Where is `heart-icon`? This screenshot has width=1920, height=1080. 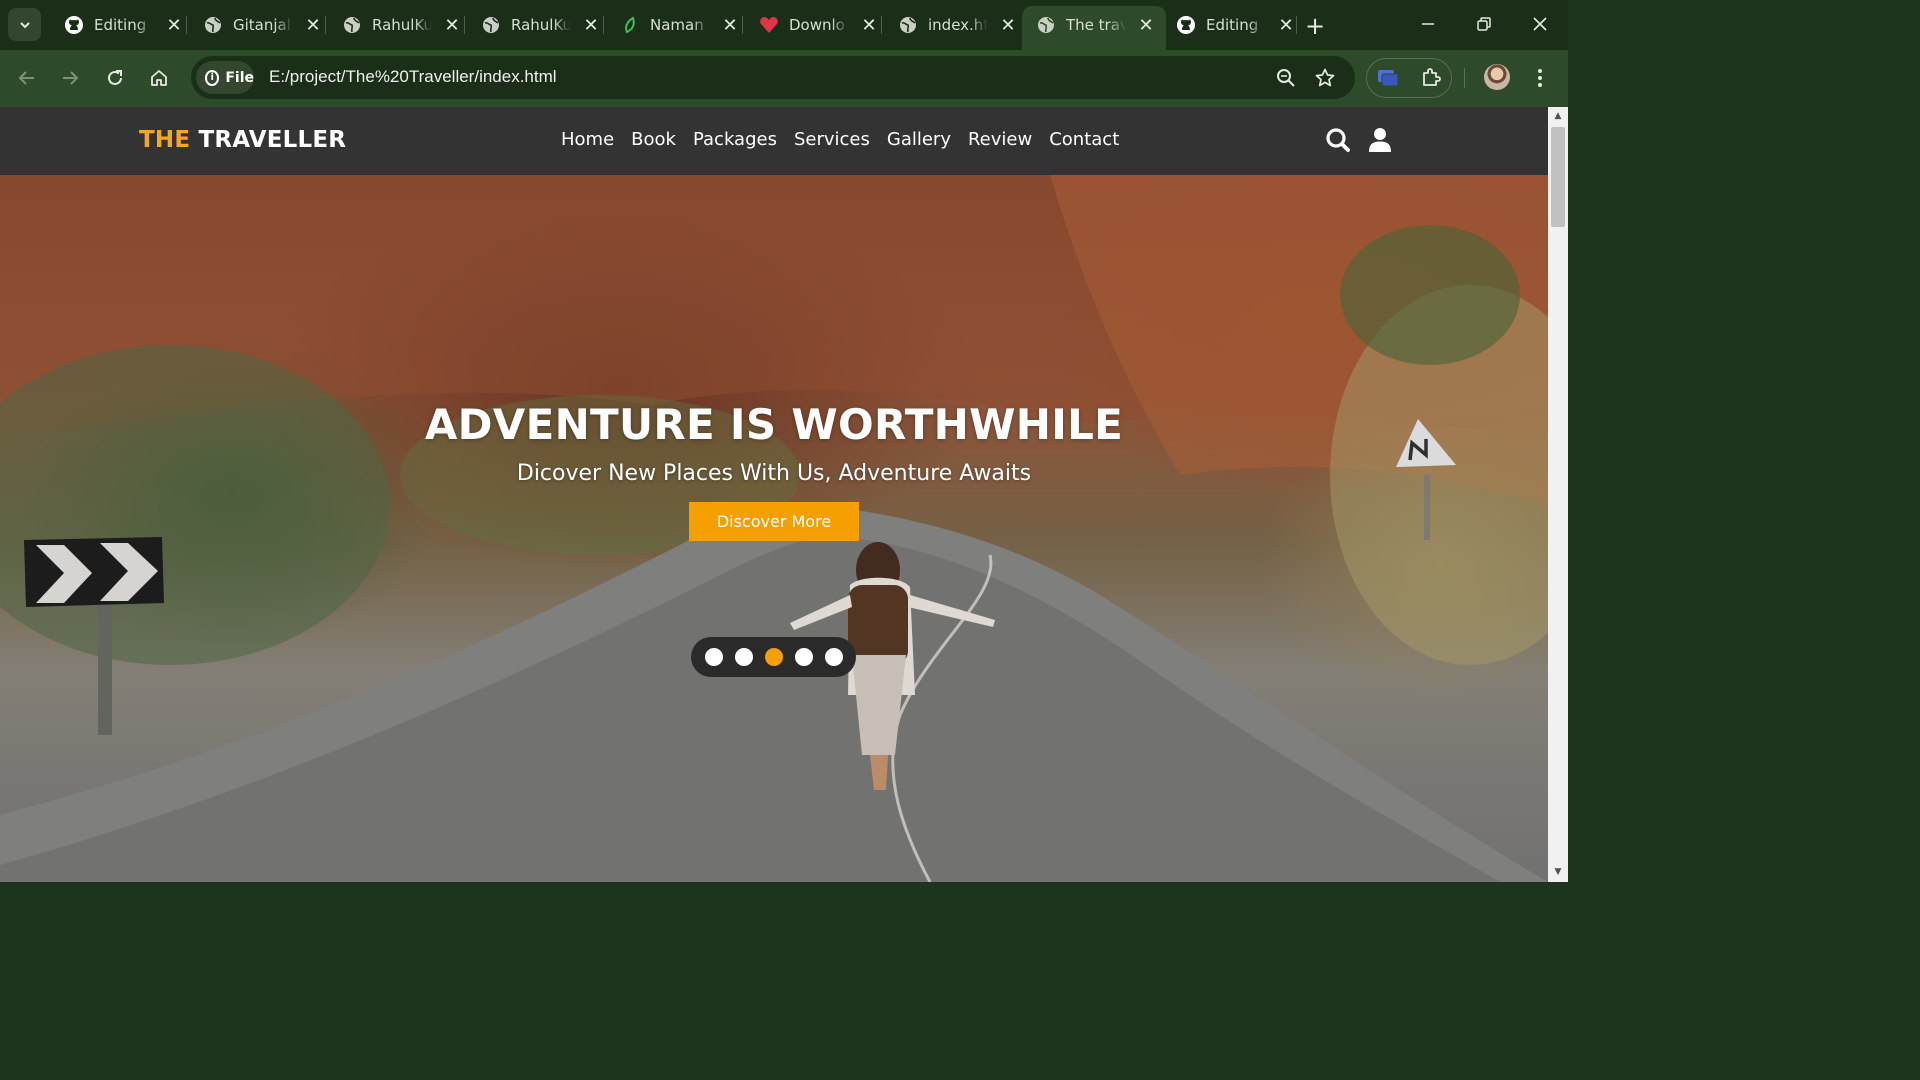
heart-icon is located at coordinates (769, 25).